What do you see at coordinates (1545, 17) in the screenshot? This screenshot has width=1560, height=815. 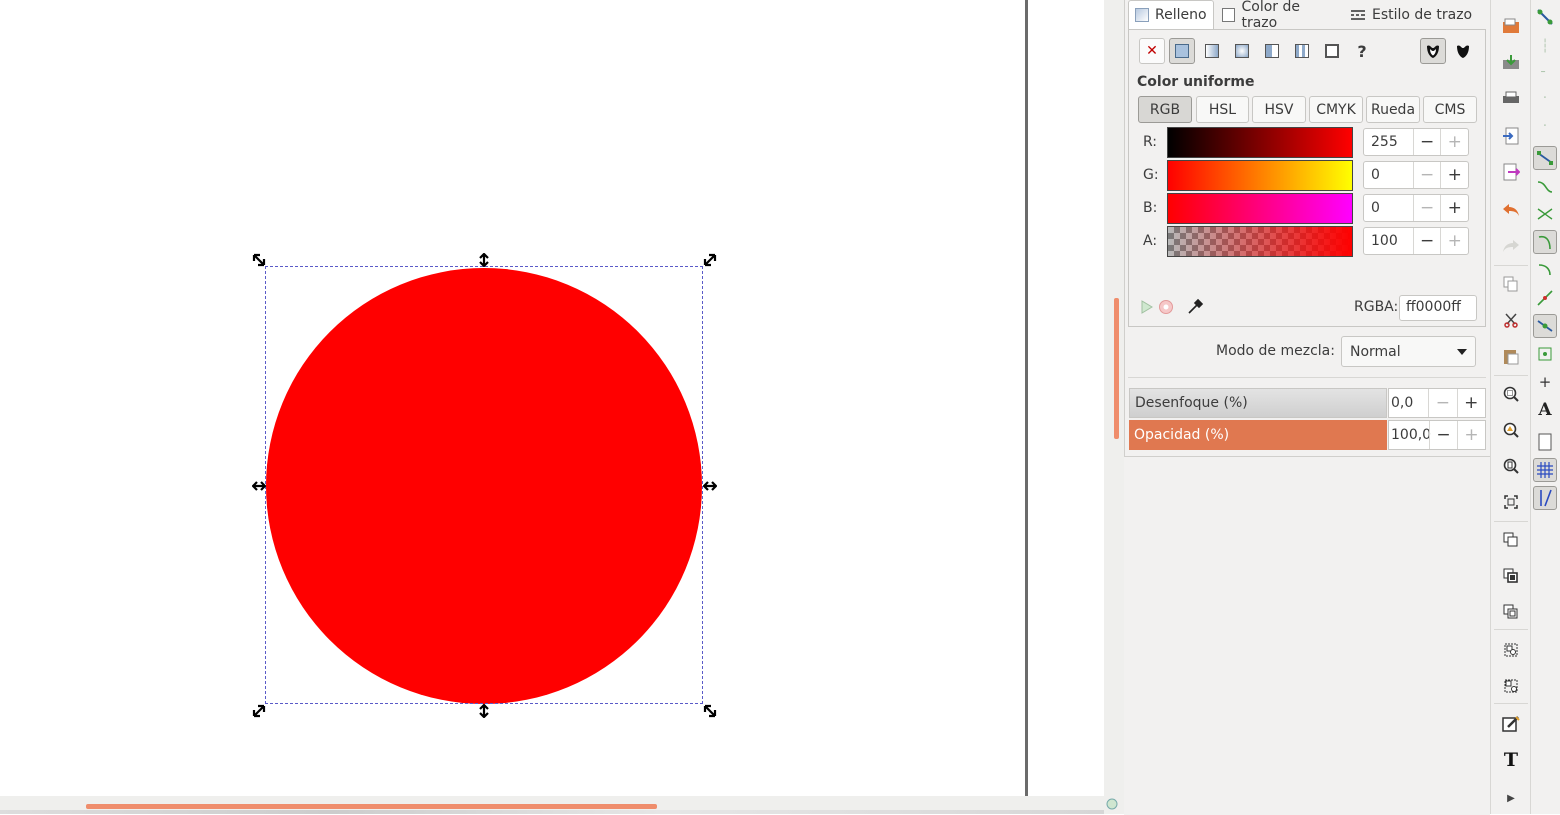 I see `snap-toggle-button` at bounding box center [1545, 17].